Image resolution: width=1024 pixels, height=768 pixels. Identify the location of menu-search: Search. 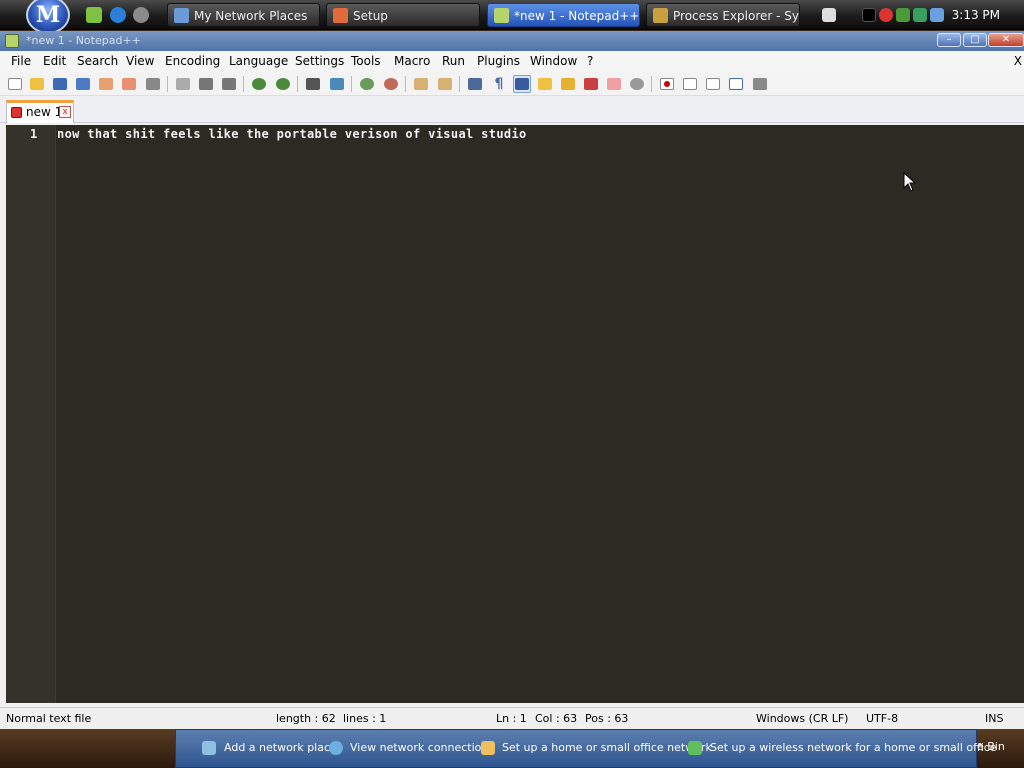
(97, 61).